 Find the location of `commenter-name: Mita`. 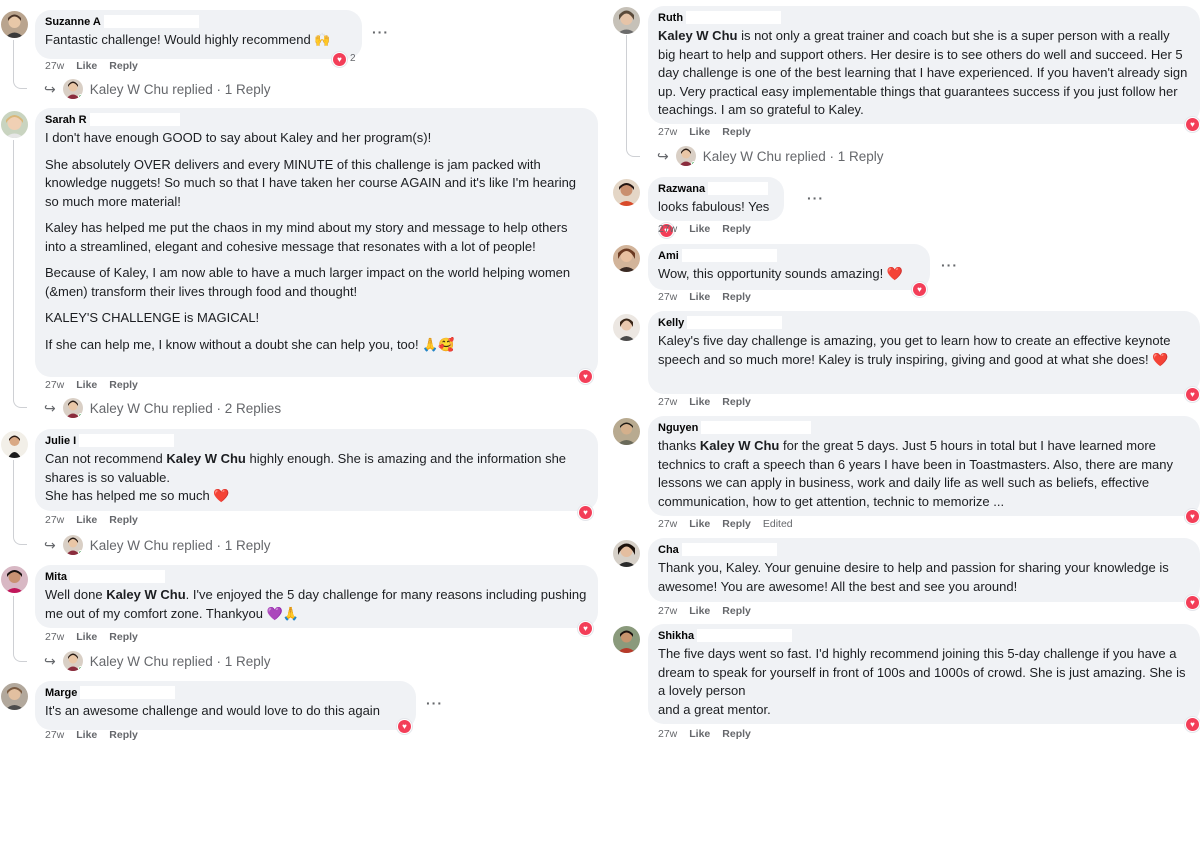

commenter-name: Mita is located at coordinates (316, 576).